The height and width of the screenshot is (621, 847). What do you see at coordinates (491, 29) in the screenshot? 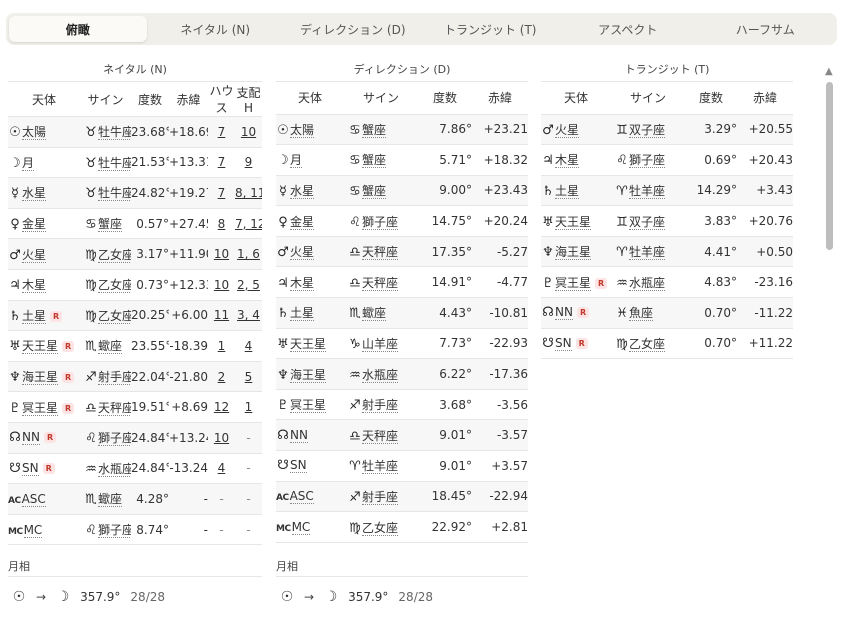
I see `tab-transit: トランジット (T)` at bounding box center [491, 29].